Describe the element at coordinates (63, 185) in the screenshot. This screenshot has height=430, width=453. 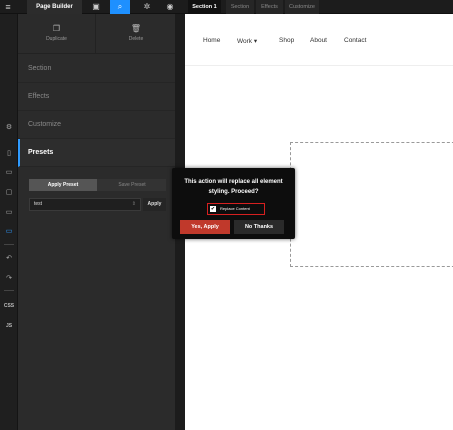
I see `tab-apply-preset: Apply Preset` at that location.